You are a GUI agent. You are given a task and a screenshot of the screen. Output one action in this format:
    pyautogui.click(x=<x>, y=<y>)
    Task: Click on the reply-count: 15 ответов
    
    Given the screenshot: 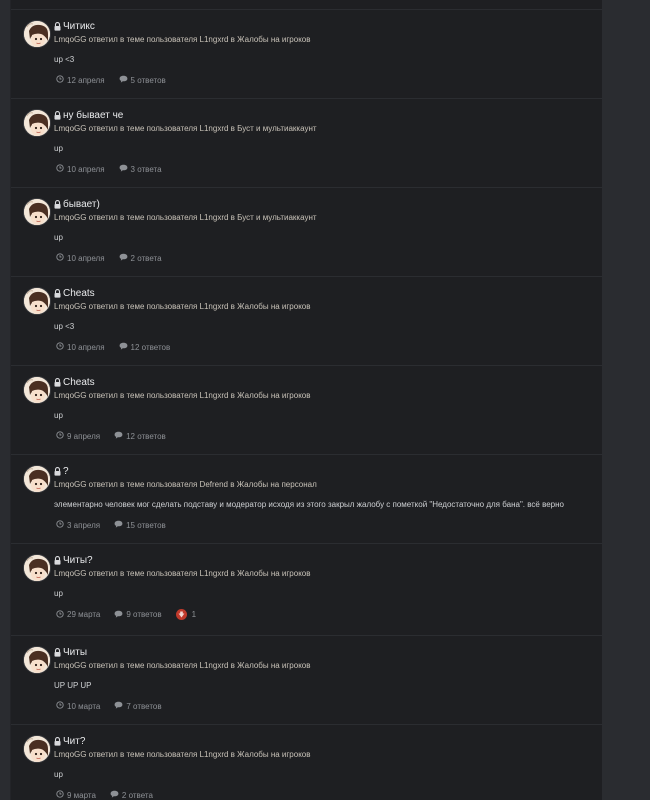 What is the action you would take?
    pyautogui.click(x=140, y=525)
    